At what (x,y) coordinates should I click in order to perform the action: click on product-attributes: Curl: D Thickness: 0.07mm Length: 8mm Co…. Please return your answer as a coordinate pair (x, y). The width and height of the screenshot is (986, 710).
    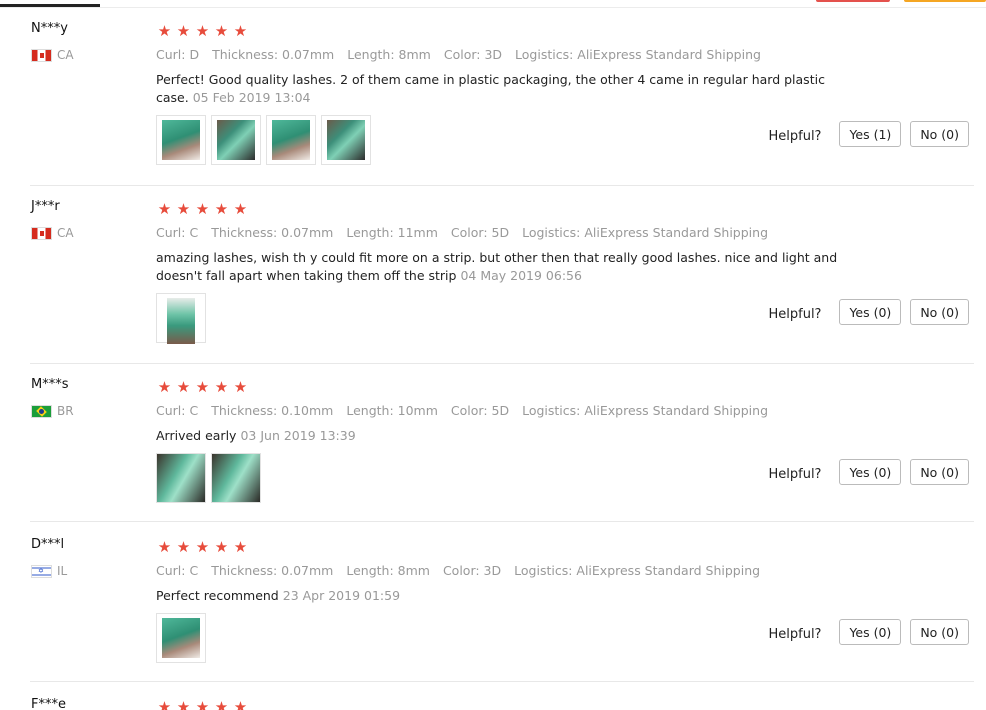
    Looking at the image, I should click on (465, 54).